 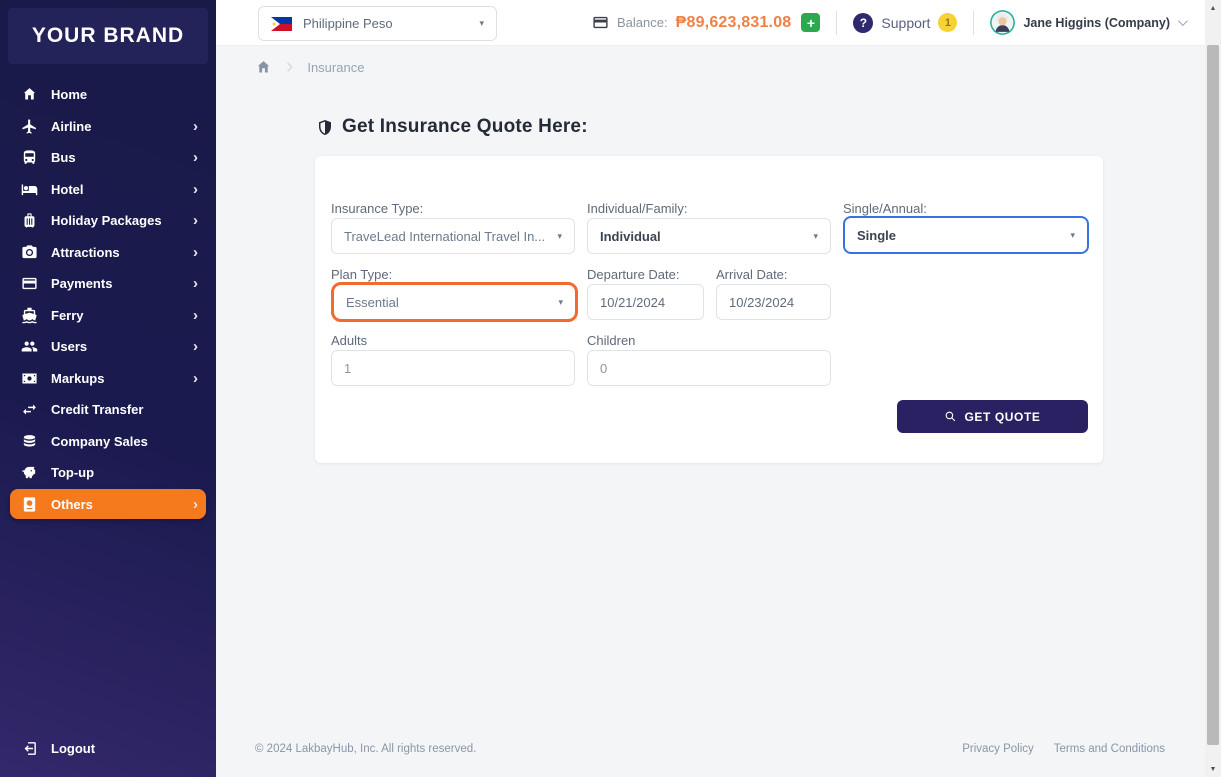 I want to click on banknote-icon, so click(x=29, y=378).